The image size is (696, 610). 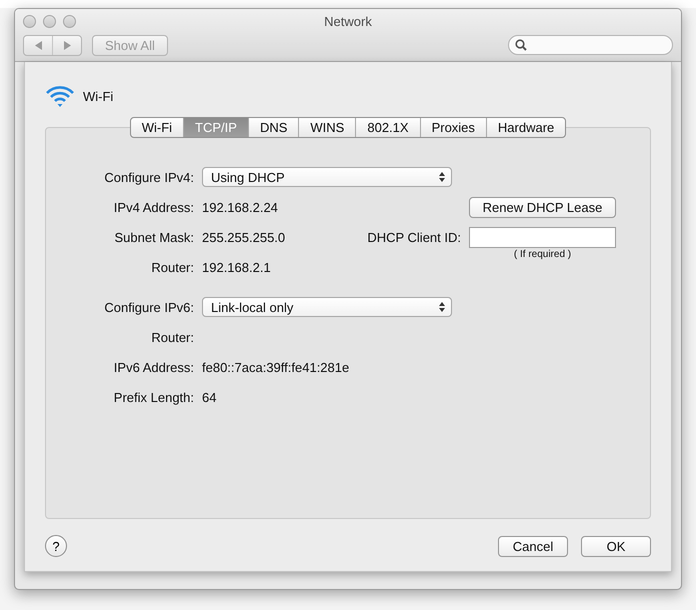 I want to click on sheet-title: Wi-Fi, so click(x=98, y=96).